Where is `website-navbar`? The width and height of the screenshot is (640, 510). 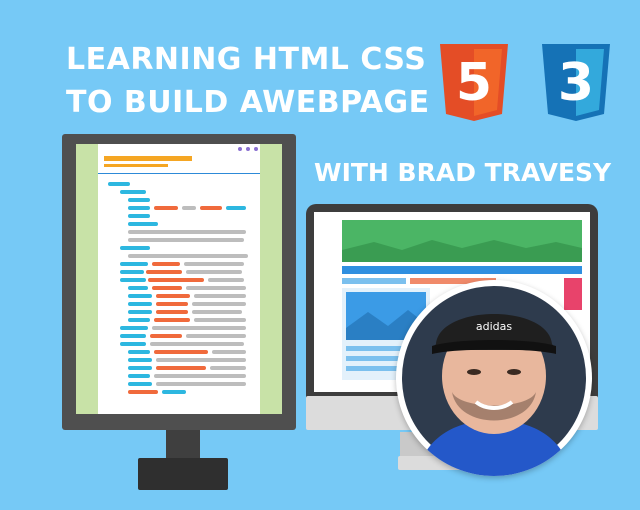 website-navbar is located at coordinates (462, 270).